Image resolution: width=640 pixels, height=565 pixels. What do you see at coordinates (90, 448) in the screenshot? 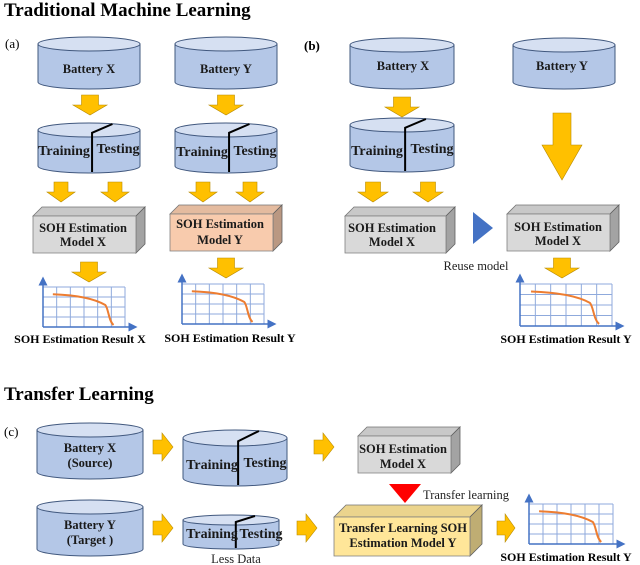
I see `battery-x-source-line1: Battery X` at bounding box center [90, 448].